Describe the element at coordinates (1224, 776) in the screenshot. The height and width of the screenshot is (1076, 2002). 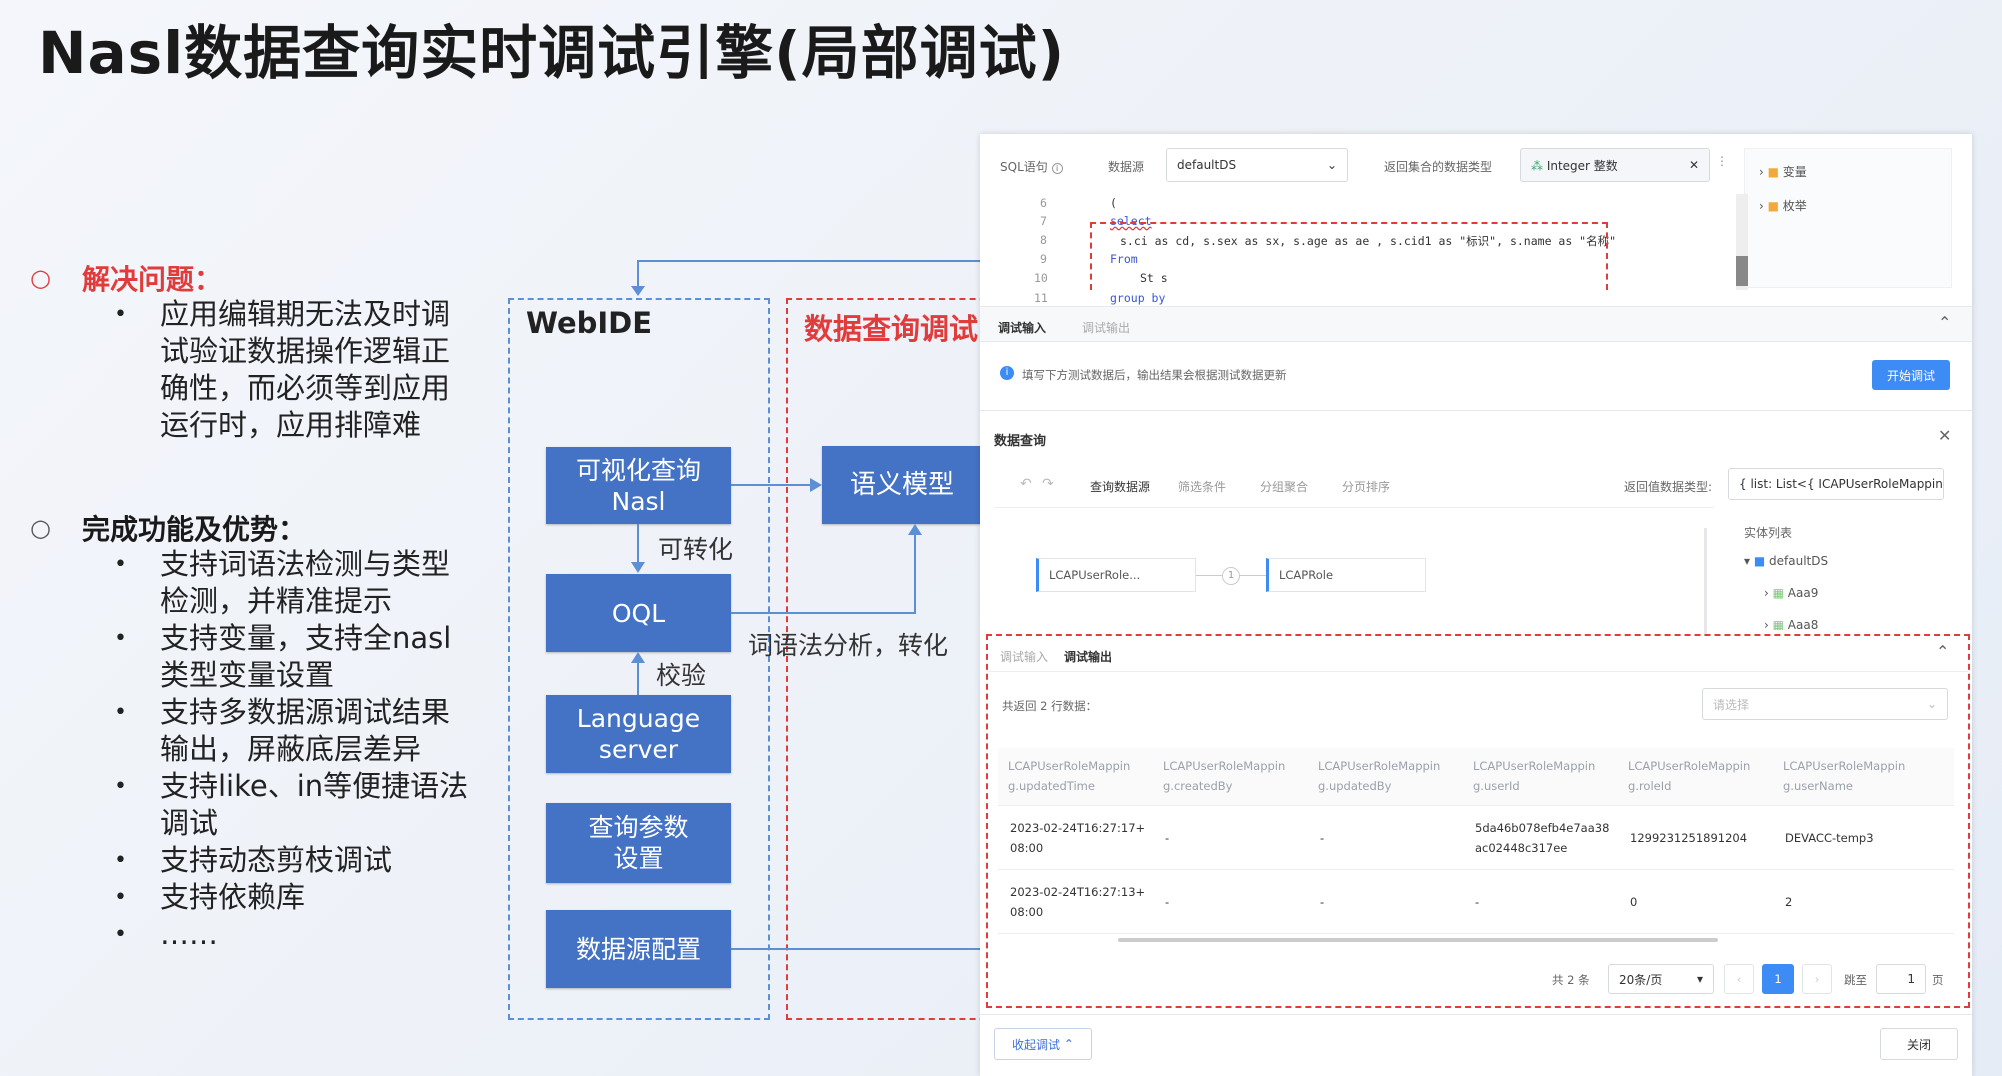
I see `column-header: LCAPUserRoleMappin g.createdBy` at that location.